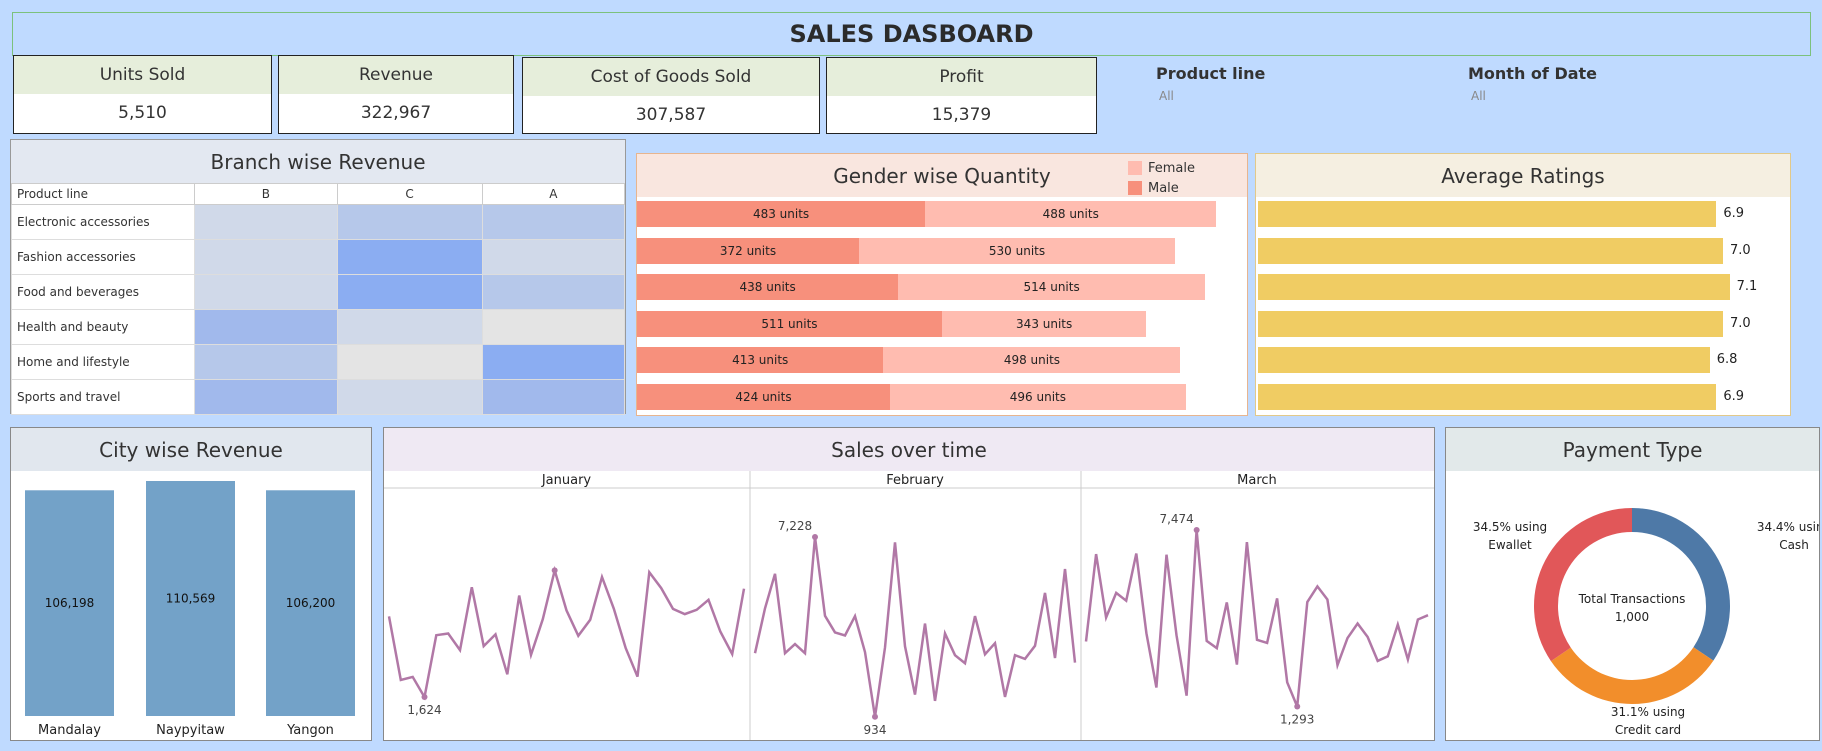  I want to click on heatmap-row: Health and beauty, so click(318, 327).